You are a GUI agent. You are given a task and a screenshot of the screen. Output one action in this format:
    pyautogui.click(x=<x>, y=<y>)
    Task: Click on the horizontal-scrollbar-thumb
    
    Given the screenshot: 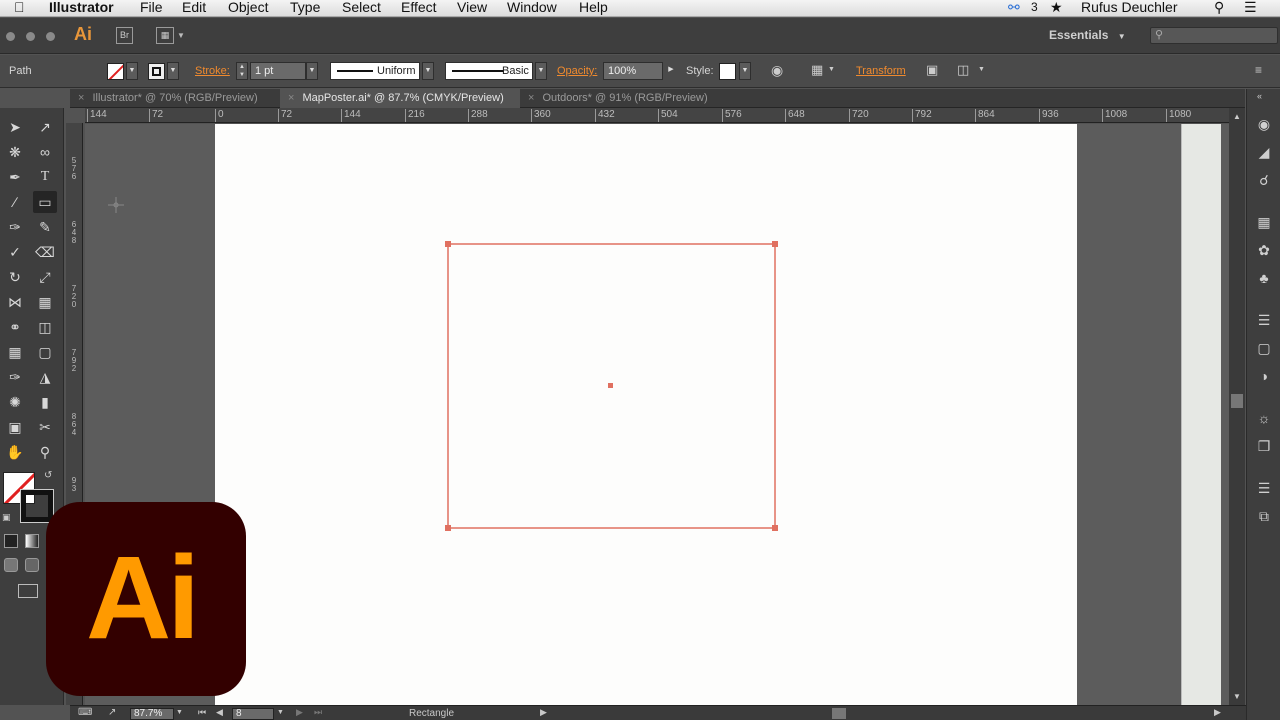 What is the action you would take?
    pyautogui.click(x=839, y=713)
    